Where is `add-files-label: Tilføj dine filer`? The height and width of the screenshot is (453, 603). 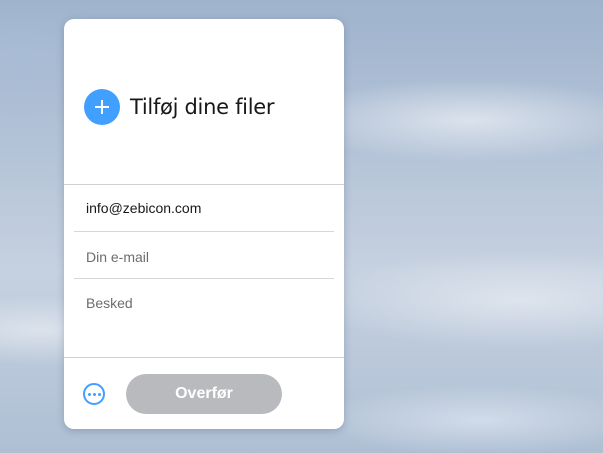
add-files-label: Tilføj dine filer is located at coordinates (202, 107).